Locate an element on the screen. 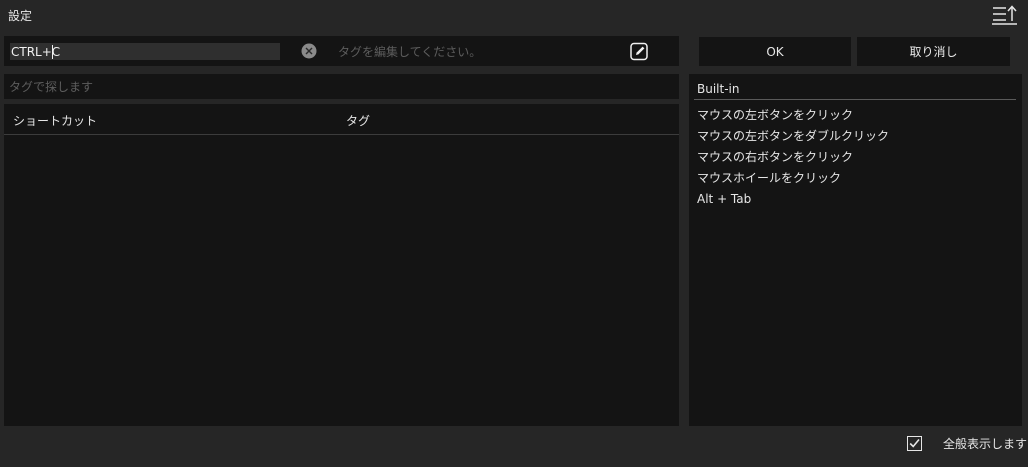 This screenshot has width=1028, height=467. builtin-item-right-click: マウスの右ボタンをクリック is located at coordinates (793, 159).